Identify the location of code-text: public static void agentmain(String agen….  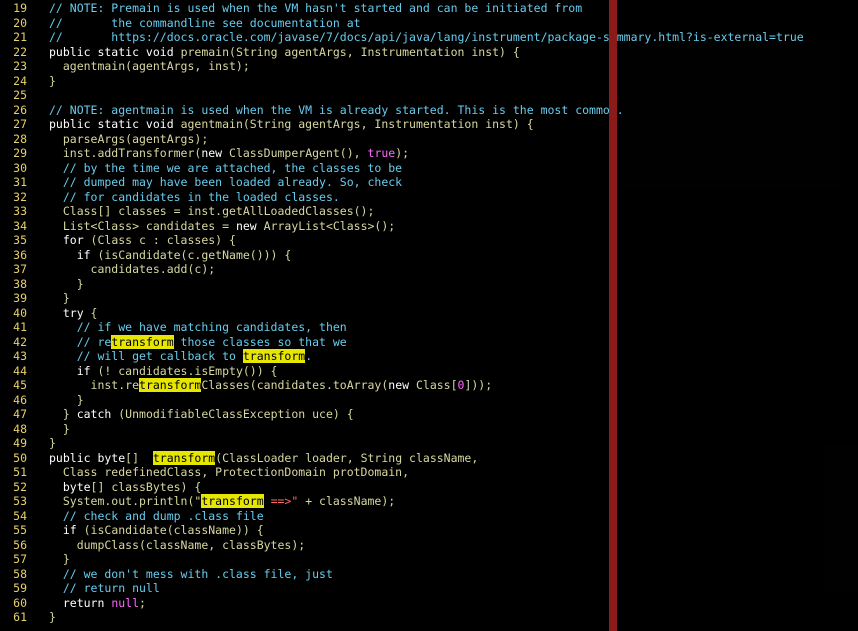
(280, 124).